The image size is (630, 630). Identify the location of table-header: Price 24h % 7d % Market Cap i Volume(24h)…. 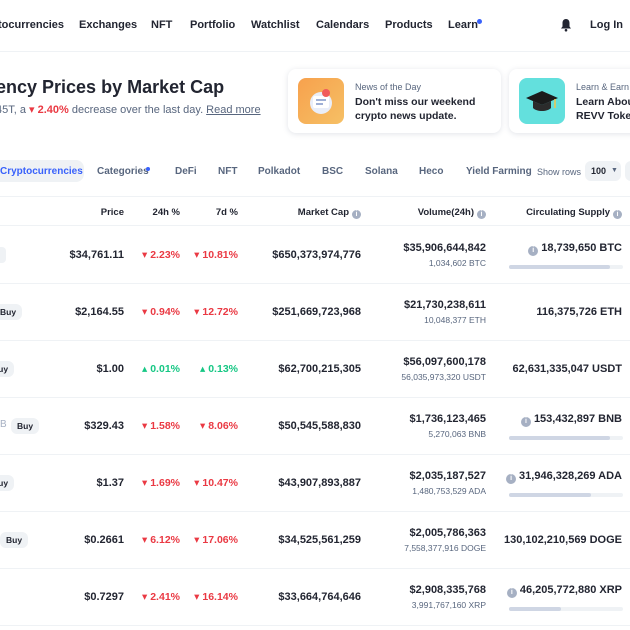
(315, 211).